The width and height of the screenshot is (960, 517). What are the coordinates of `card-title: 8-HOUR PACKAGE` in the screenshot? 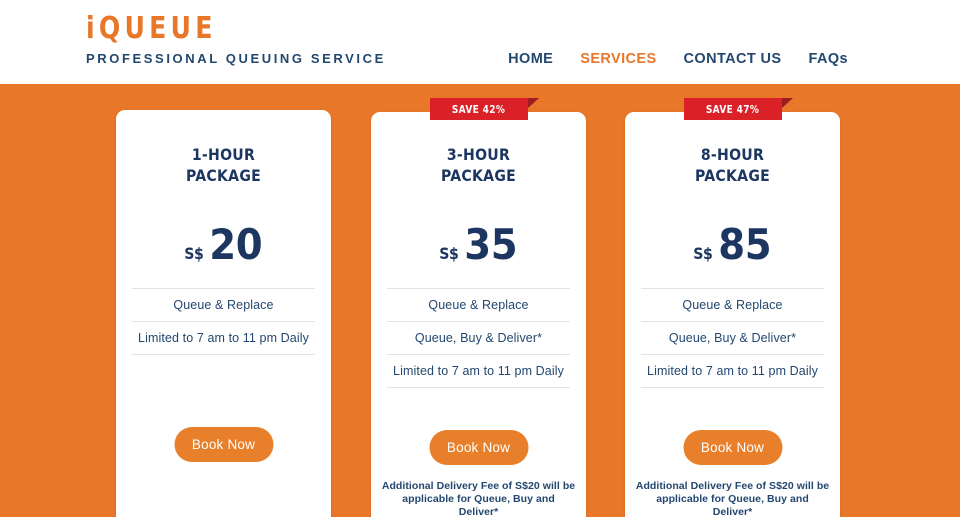 It's located at (732, 165).